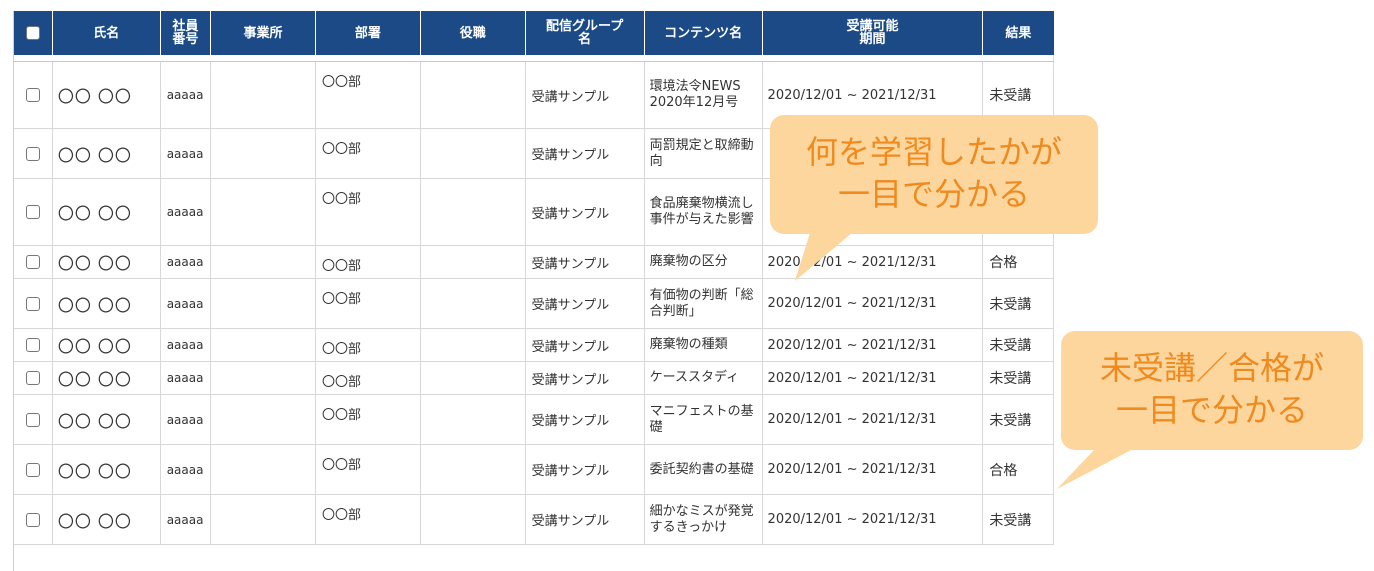  Describe the element at coordinates (703, 212) in the screenshot. I see `cell-content-name: 食品廃棄物横流し事件が与えた影響` at that location.